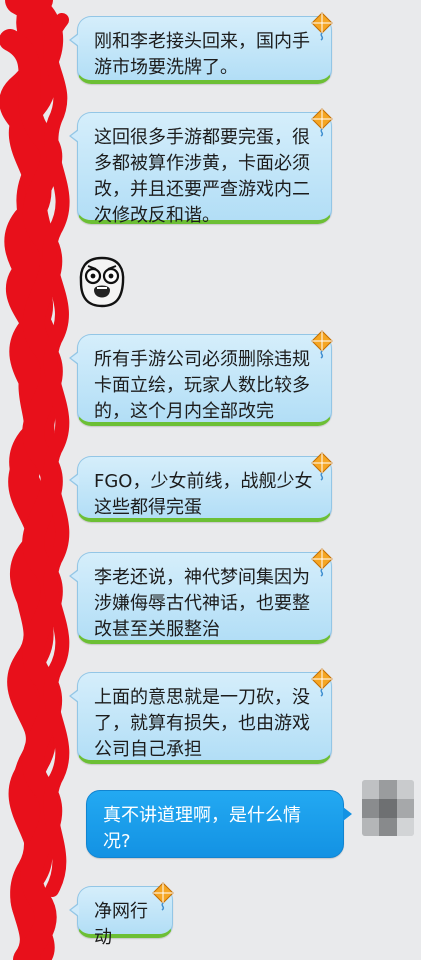 This screenshot has height=960, width=421. I want to click on message-text: 真不讲道理啊，是什么情 况?, so click(202, 828).